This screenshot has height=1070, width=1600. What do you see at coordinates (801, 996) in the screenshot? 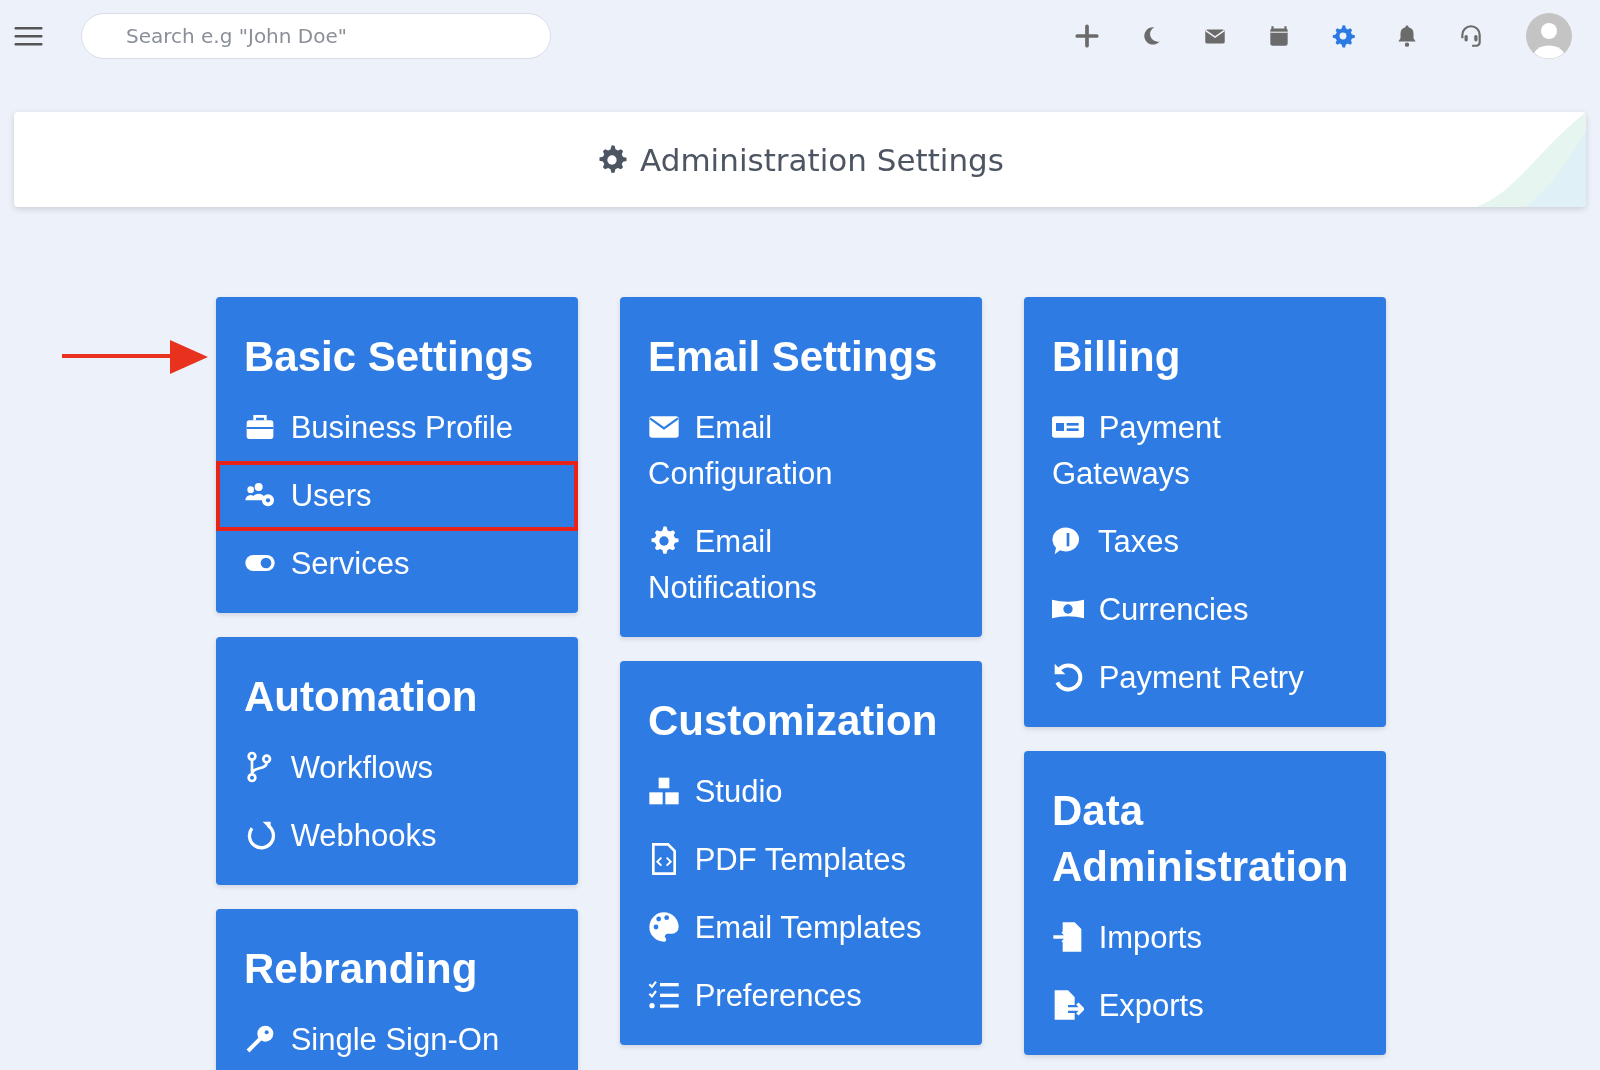
I see `settings-link: Preferences` at bounding box center [801, 996].